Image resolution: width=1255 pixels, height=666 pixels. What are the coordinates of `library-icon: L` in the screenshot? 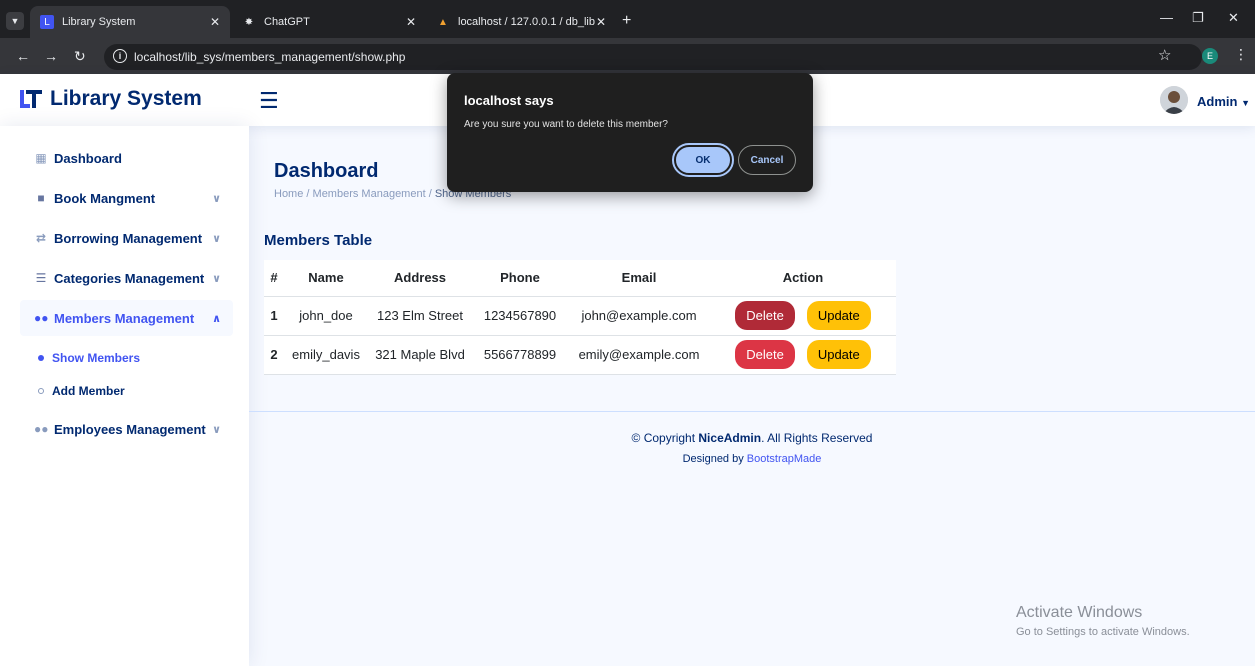 It's located at (47, 22).